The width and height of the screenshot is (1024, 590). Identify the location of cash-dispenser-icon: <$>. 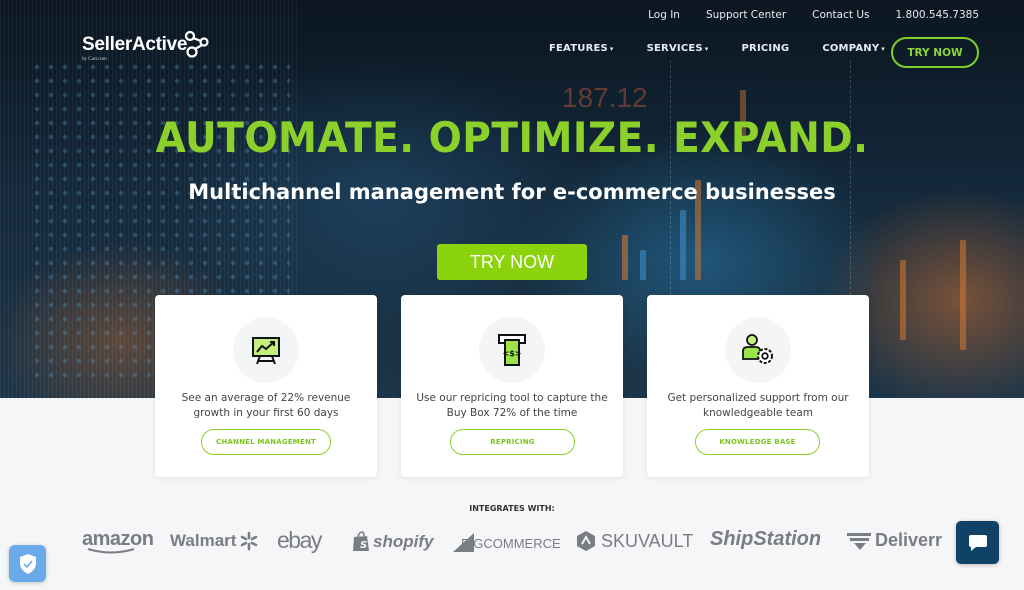
(512, 350).